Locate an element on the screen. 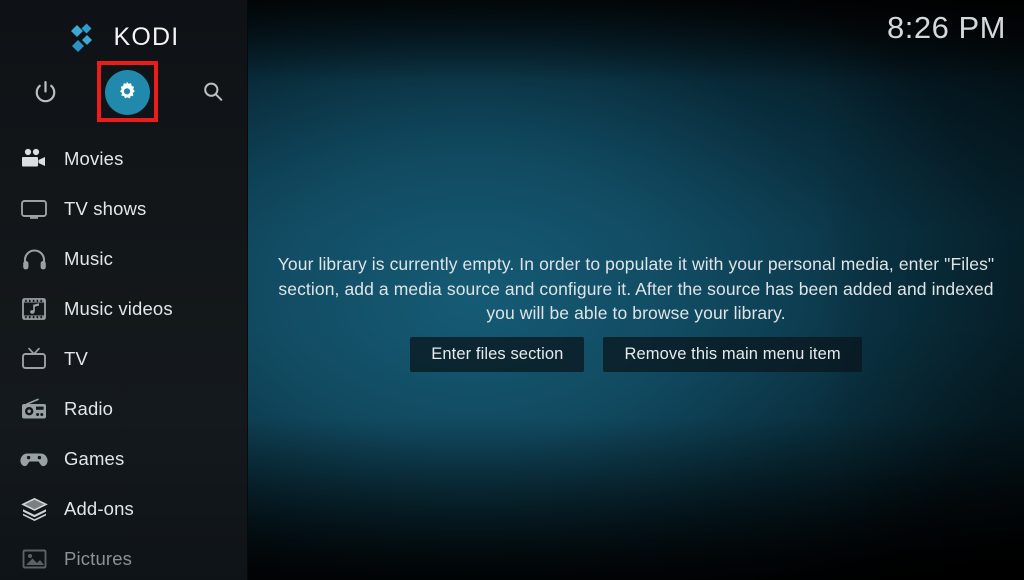  sidebar-item-tv-shows: TV shows is located at coordinates (124, 209).